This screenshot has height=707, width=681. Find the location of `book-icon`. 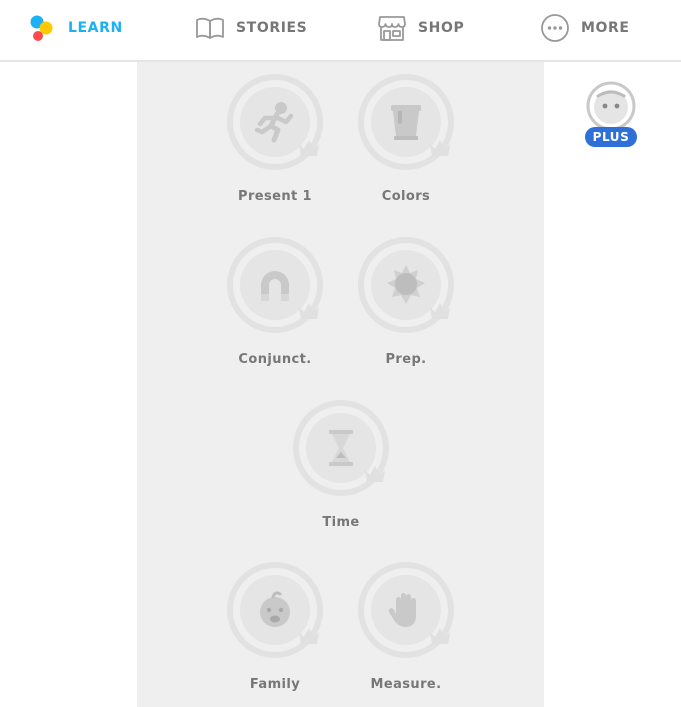

book-icon is located at coordinates (210, 28).